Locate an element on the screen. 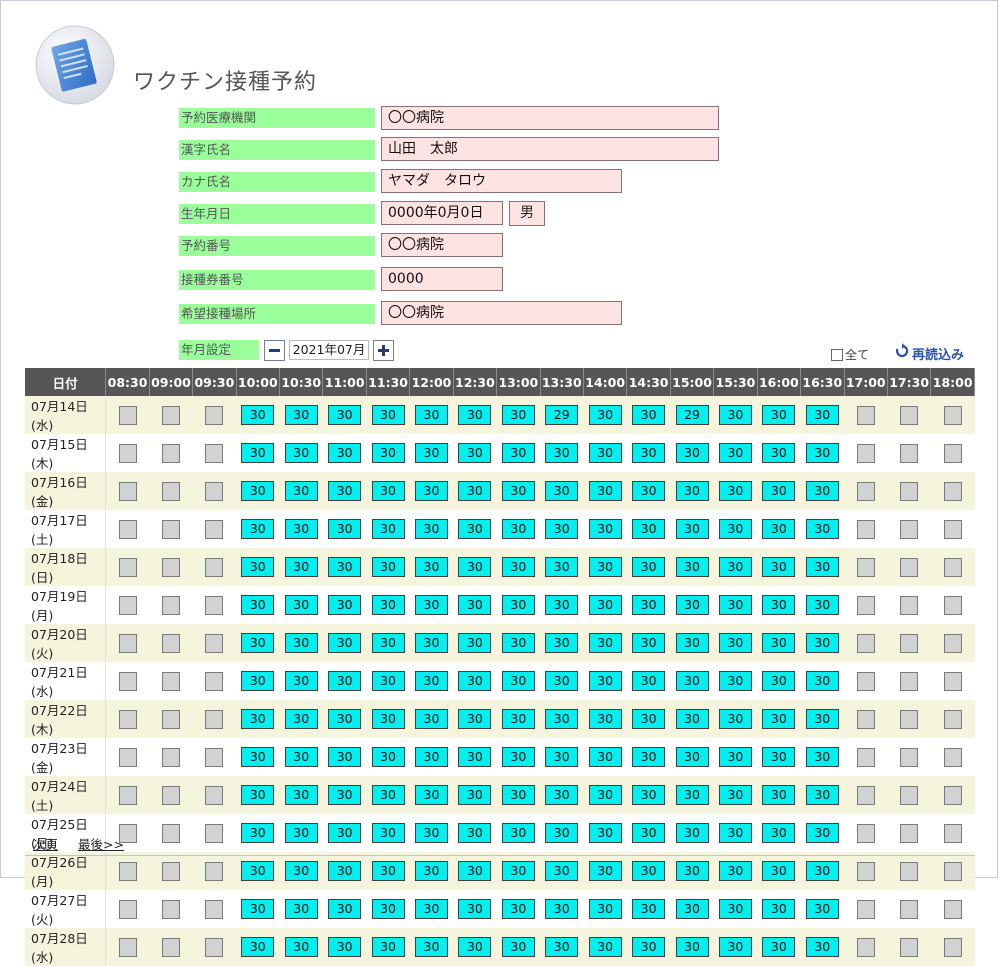 The image size is (1000, 966). name-kanji-field: 山田 太郎 is located at coordinates (550, 149).